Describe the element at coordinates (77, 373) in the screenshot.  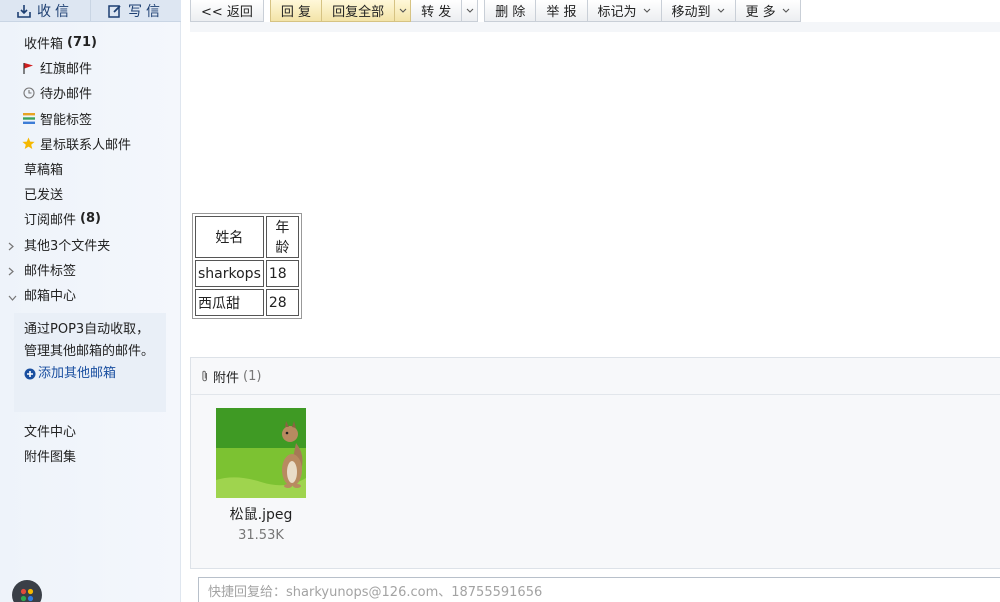
I see `add-mailbox-label: 添加其他邮箱` at that location.